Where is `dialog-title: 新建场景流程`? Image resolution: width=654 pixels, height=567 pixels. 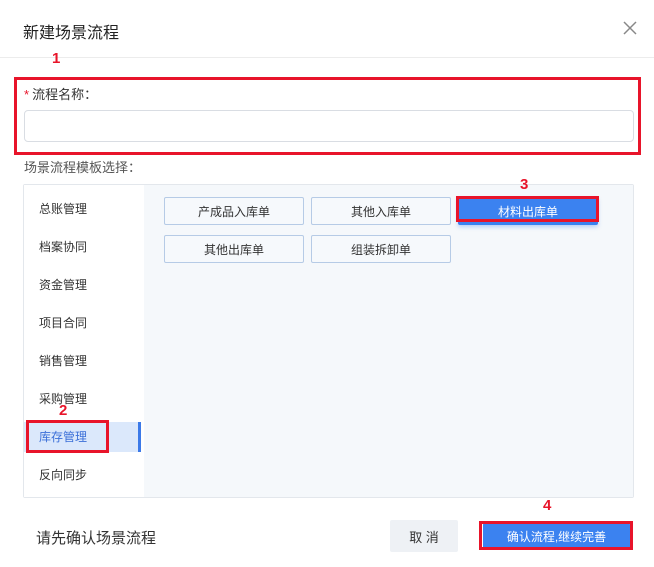
dialog-title: 新建场景流程 is located at coordinates (71, 33).